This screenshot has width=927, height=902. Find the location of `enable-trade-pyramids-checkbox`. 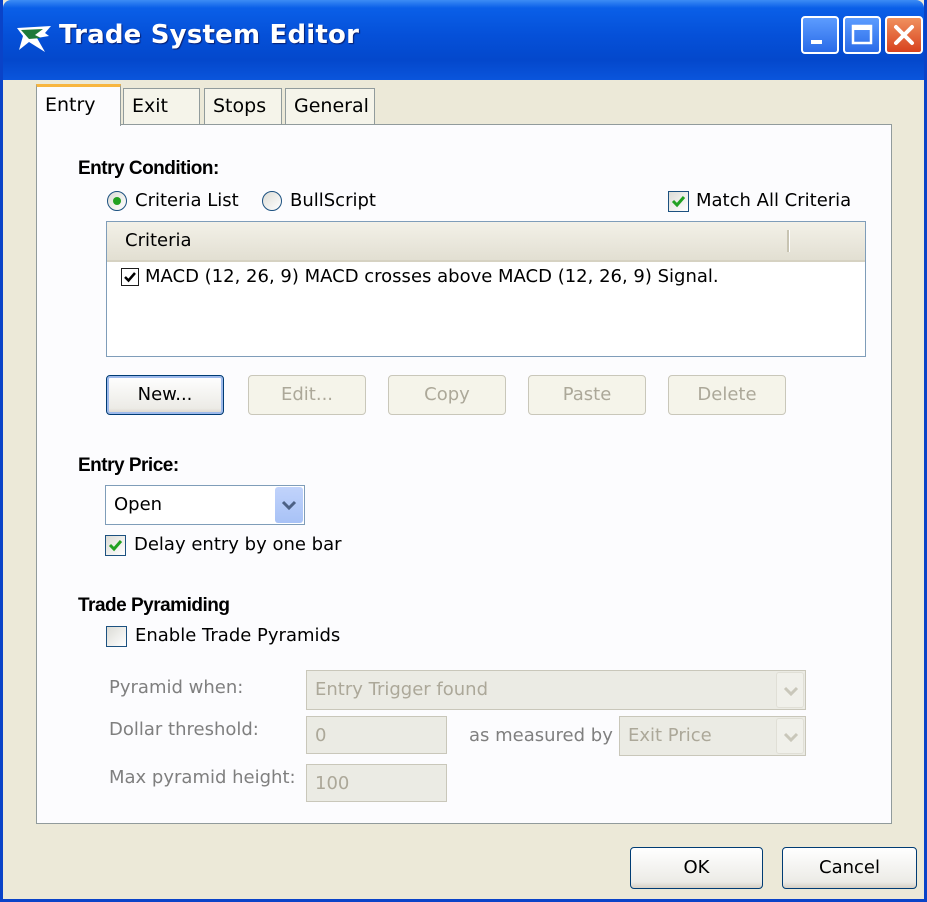

enable-trade-pyramids-checkbox is located at coordinates (116, 636).